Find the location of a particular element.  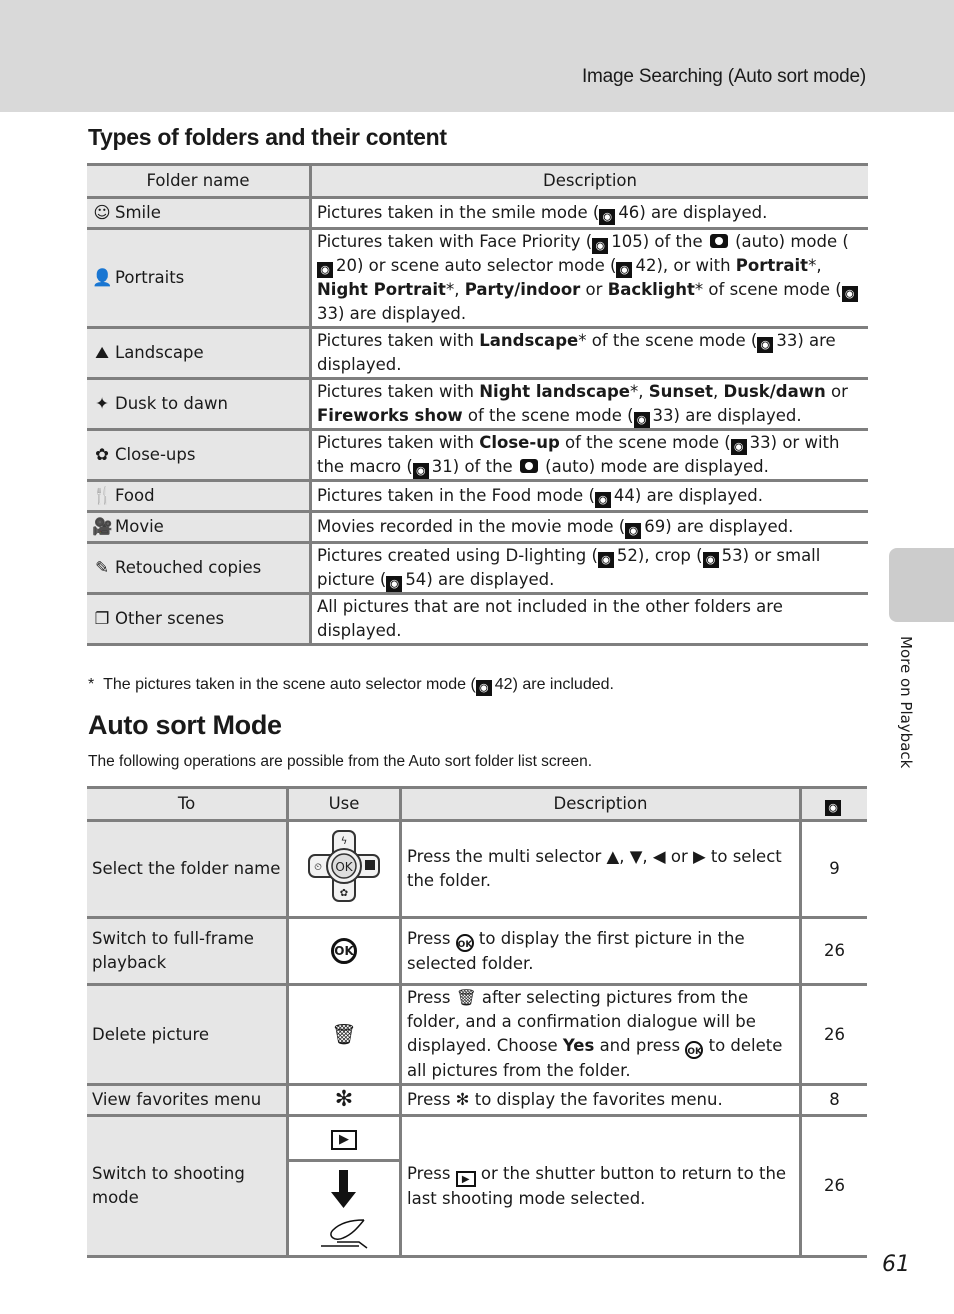

folder-name: Movie is located at coordinates (139, 526).